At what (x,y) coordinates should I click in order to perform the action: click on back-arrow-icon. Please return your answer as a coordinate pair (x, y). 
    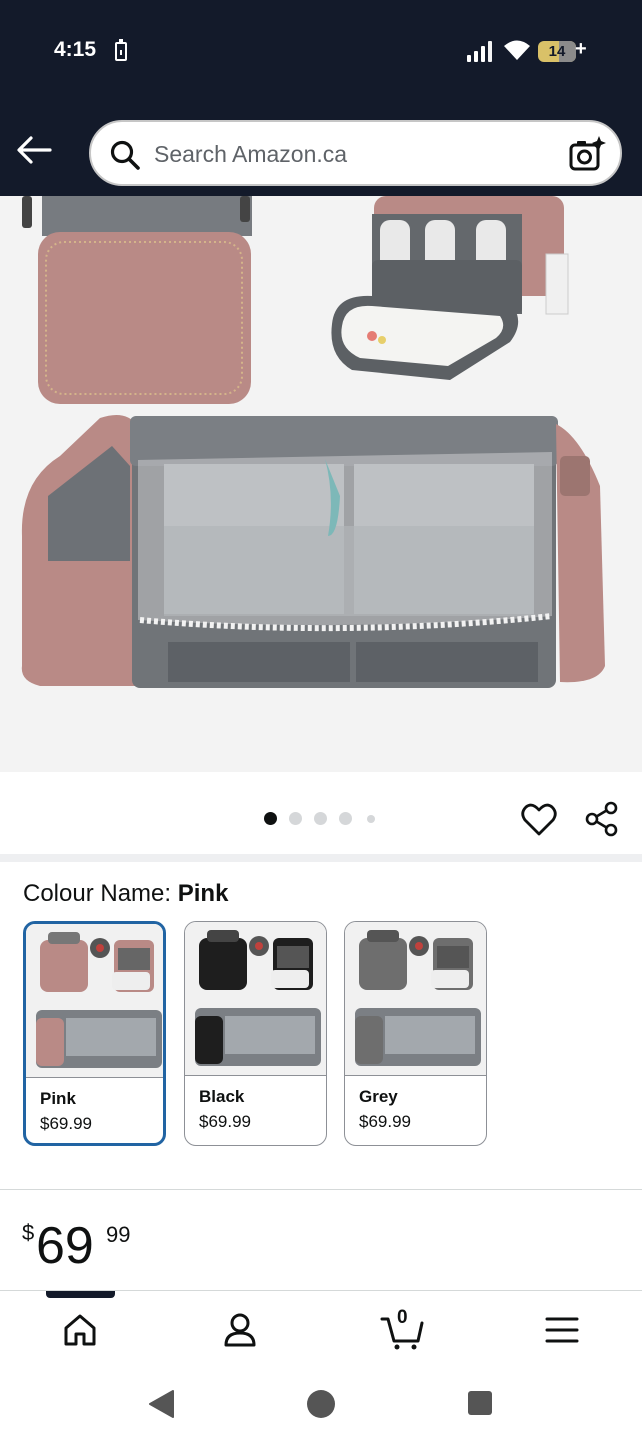
    Looking at the image, I should click on (34, 150).